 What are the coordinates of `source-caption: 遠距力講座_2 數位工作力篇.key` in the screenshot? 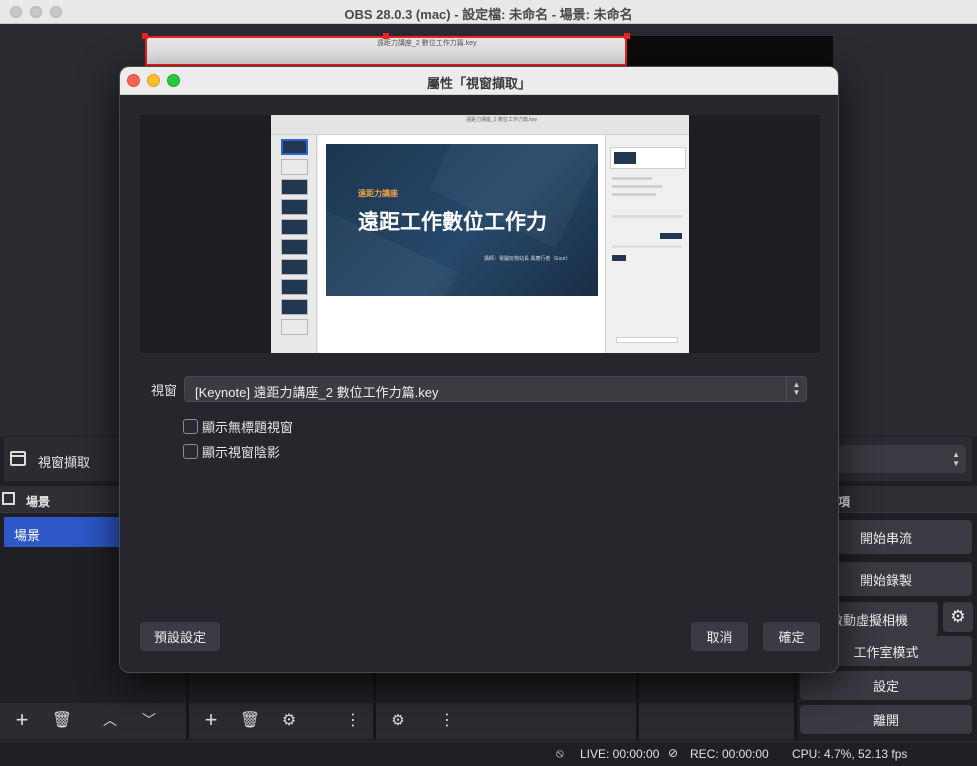 It's located at (427, 43).